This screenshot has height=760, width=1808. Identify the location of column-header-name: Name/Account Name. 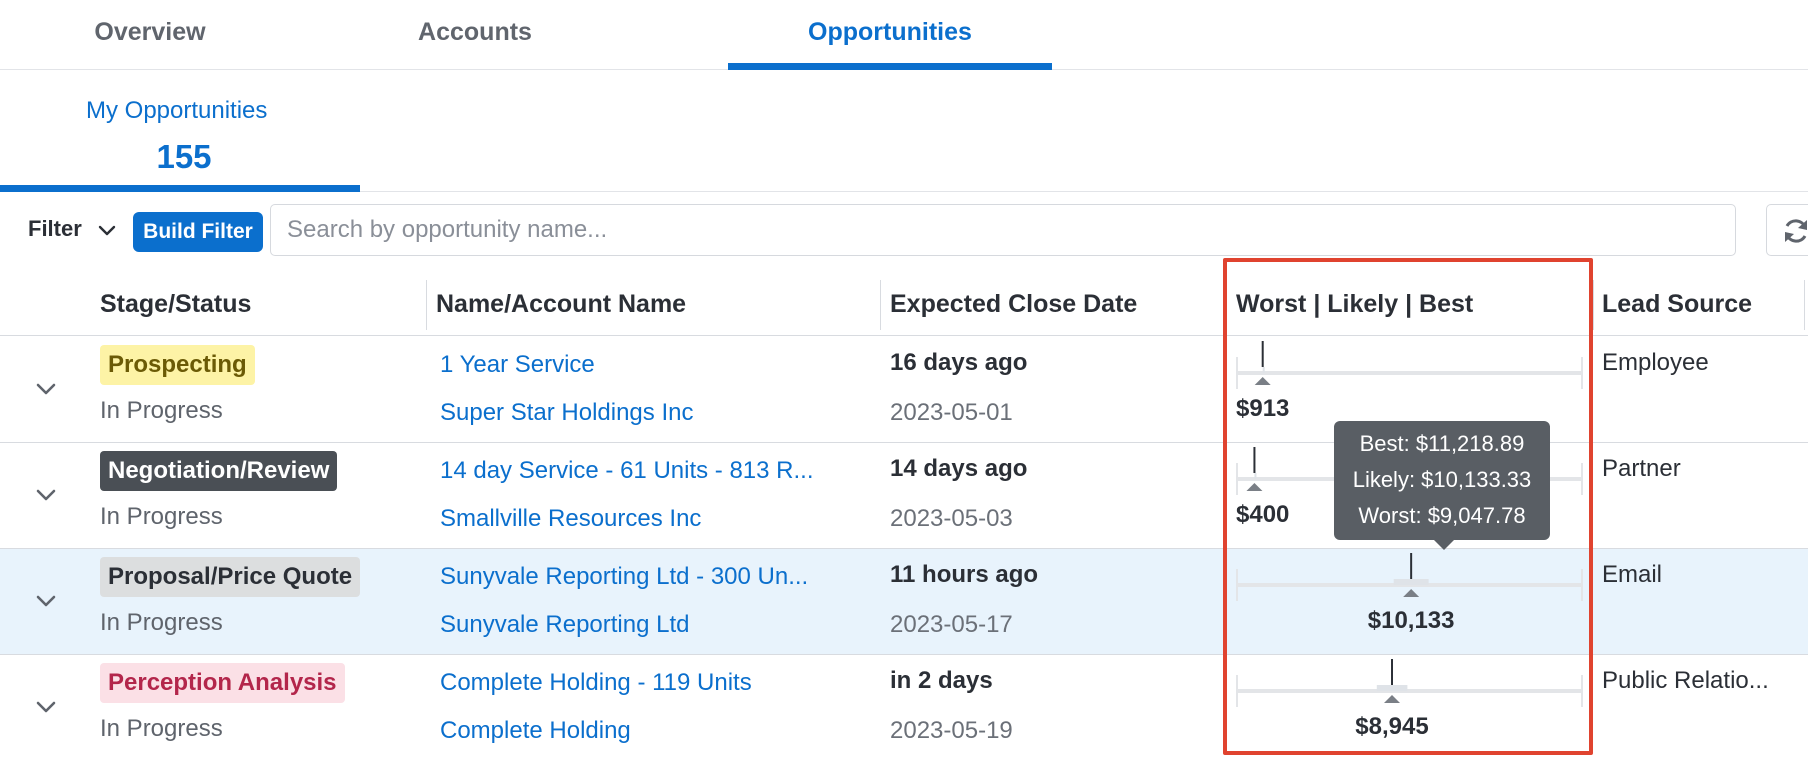
(561, 304).